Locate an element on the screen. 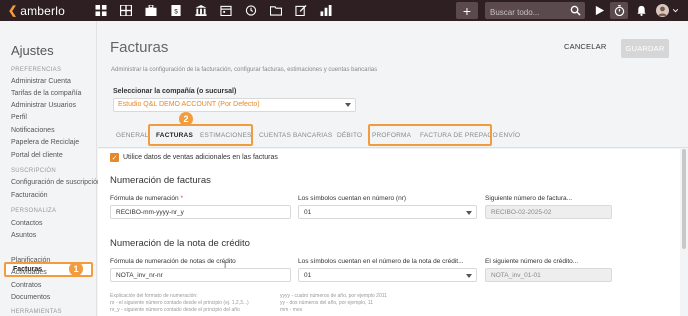  sidebar-item-client-portal: Portal del cliente is located at coordinates (37, 155).